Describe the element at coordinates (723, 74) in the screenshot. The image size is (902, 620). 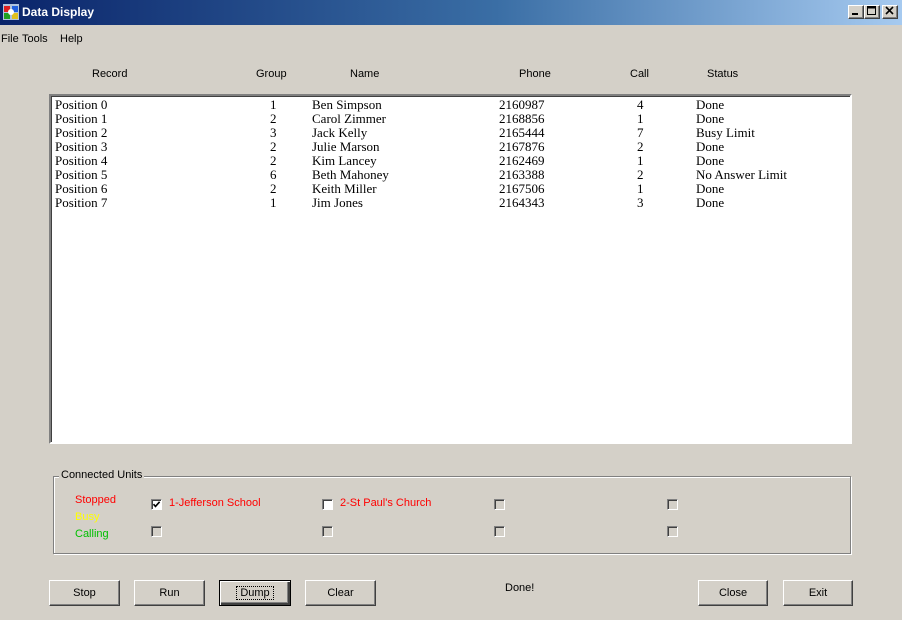
I see `column-header-status: Status` at that location.